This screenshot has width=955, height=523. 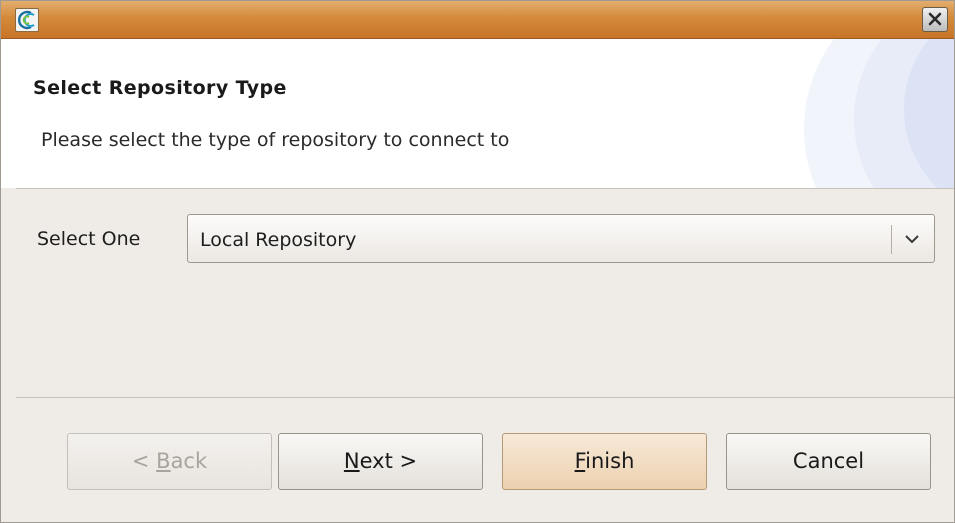 I want to click on finish-button-label: inish, so click(x=610, y=461).